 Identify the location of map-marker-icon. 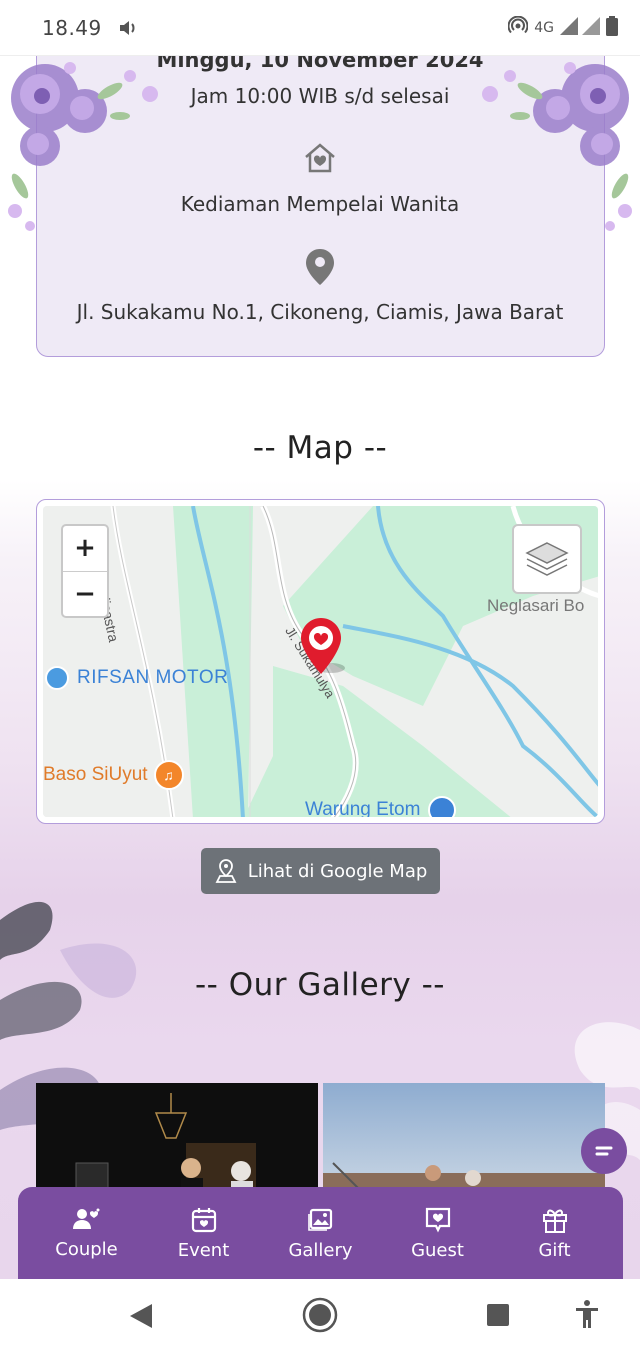
(226, 871).